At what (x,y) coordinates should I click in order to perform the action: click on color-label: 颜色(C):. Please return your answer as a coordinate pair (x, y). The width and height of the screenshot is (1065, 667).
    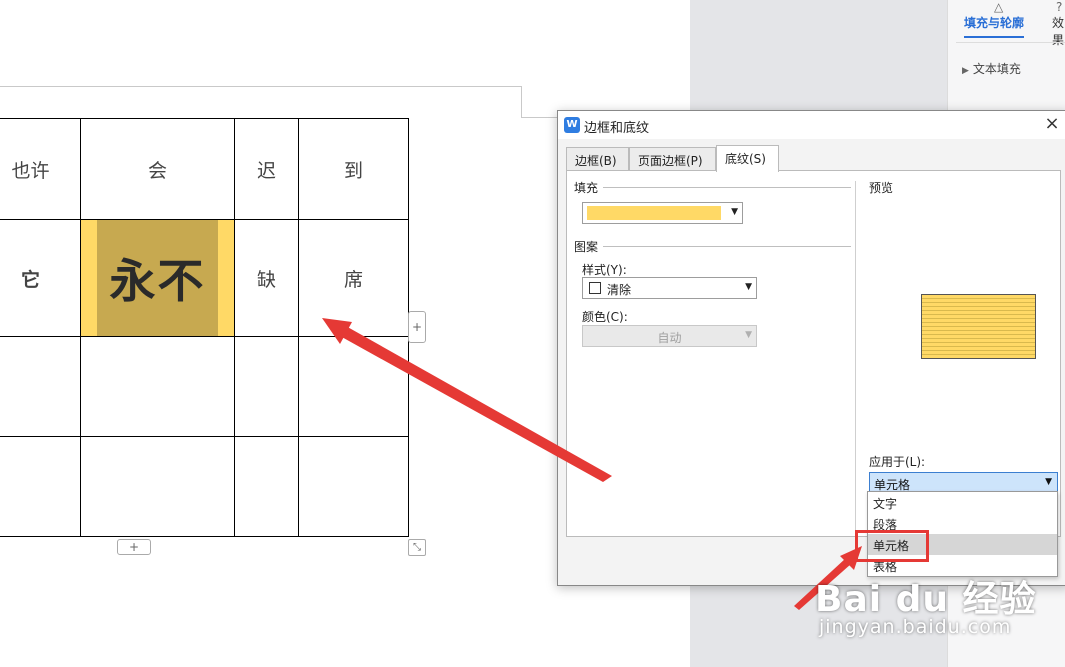
    Looking at the image, I should click on (605, 317).